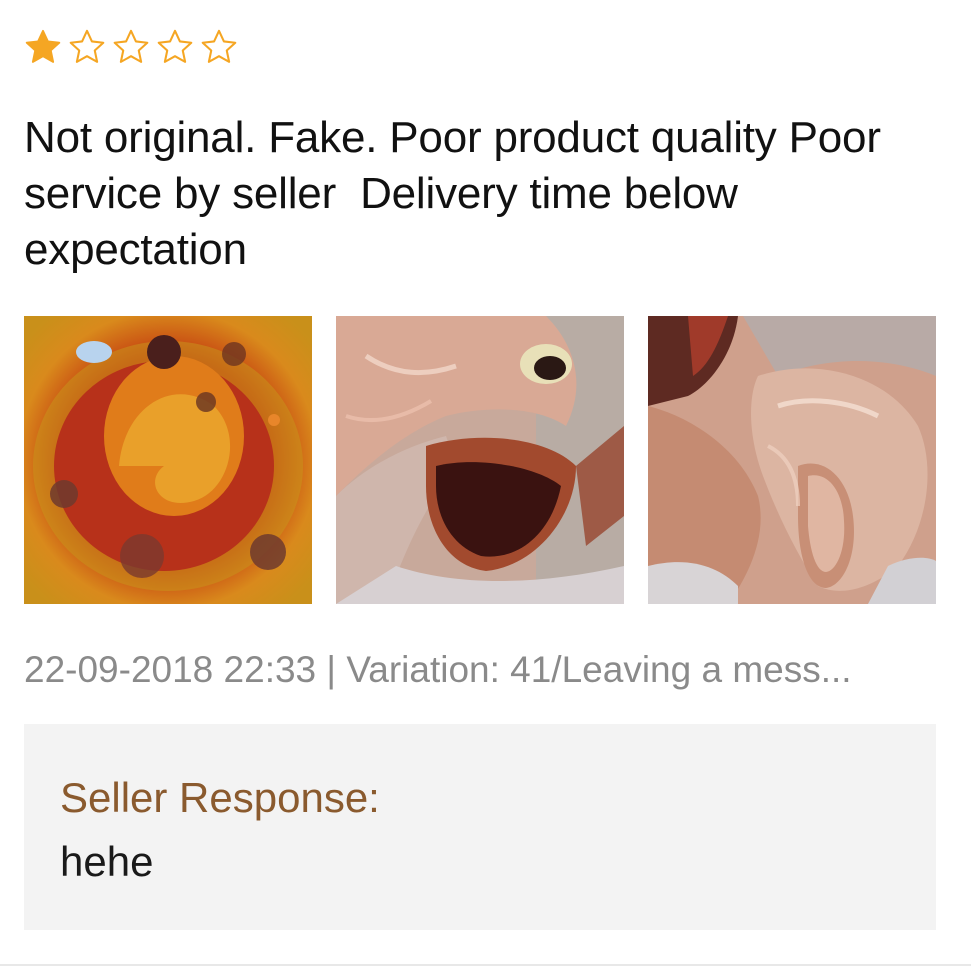  I want to click on star-filled-icon, so click(43, 46).